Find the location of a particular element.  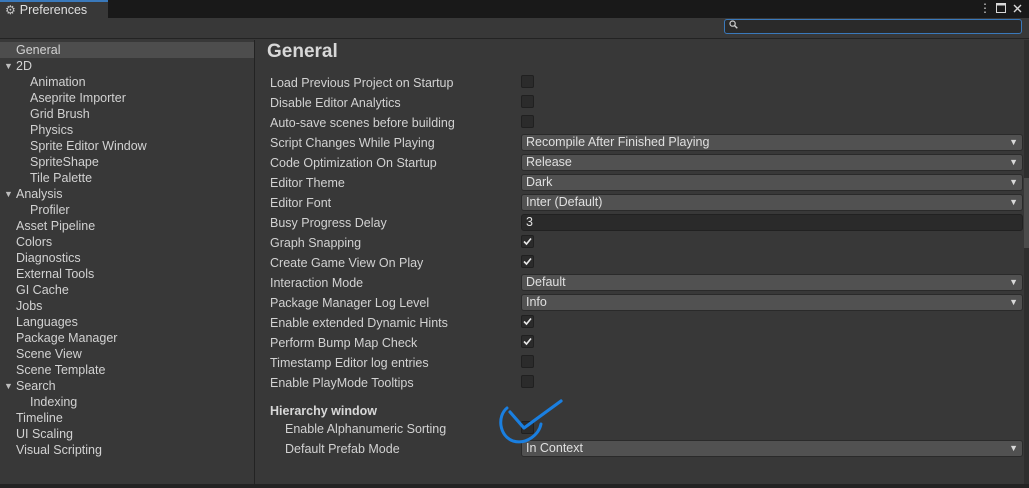

setting-label: Timestamp Editor log entries is located at coordinates (349, 363).